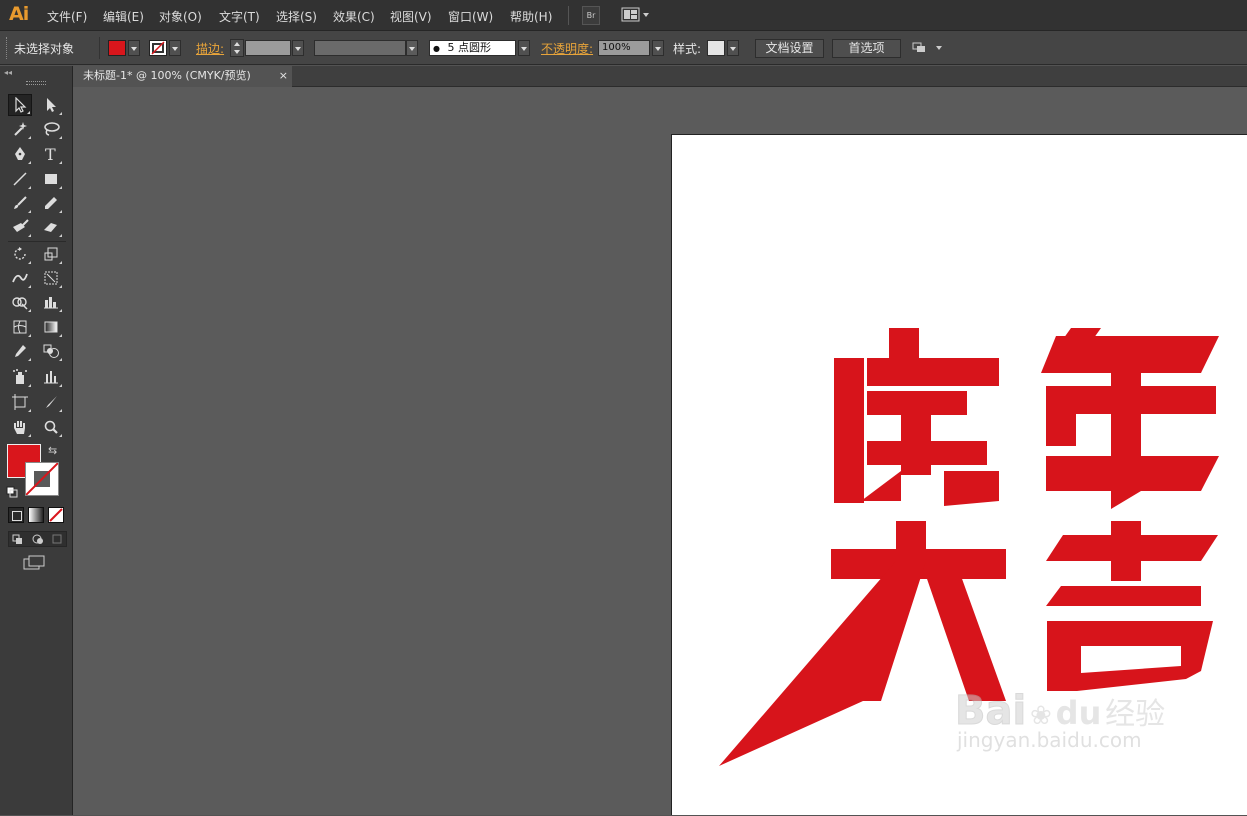 This screenshot has width=1247, height=816. I want to click on menu-window: 窗口(W), so click(470, 16).